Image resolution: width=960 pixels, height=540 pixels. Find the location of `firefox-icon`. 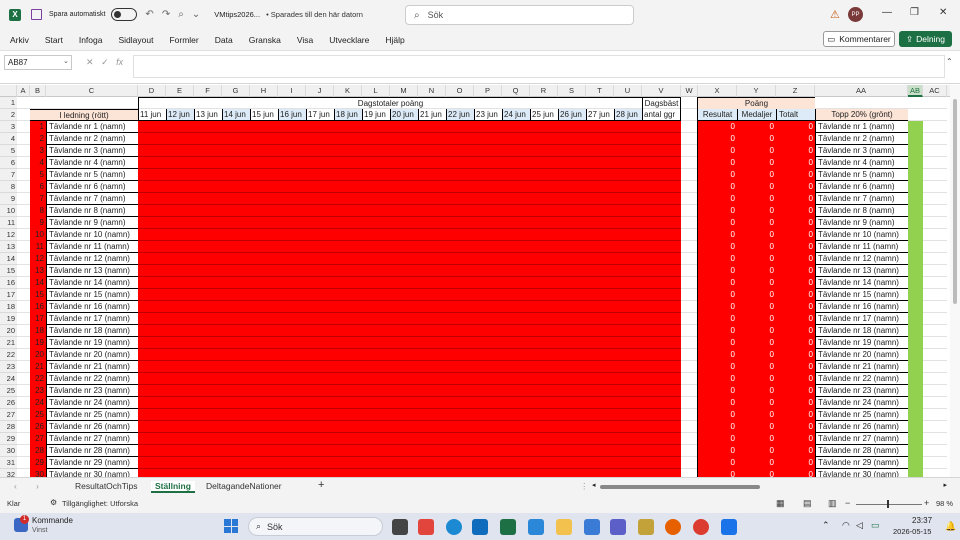

firefox-icon is located at coordinates (673, 527).